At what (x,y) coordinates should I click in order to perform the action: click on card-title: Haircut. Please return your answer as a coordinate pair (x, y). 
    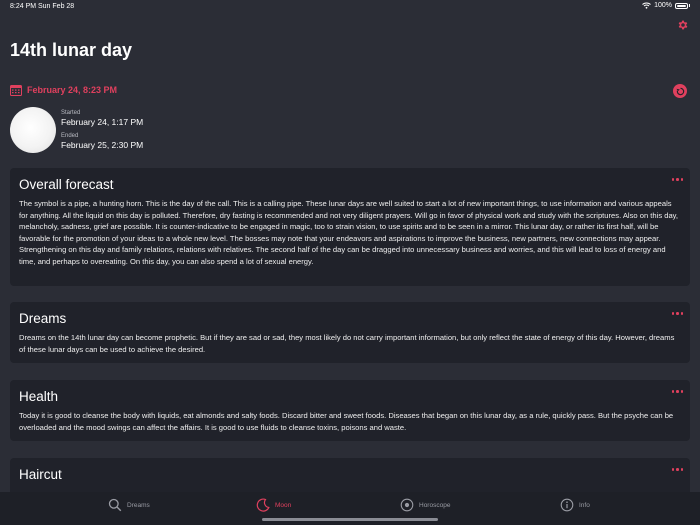
    Looking at the image, I should click on (40, 474).